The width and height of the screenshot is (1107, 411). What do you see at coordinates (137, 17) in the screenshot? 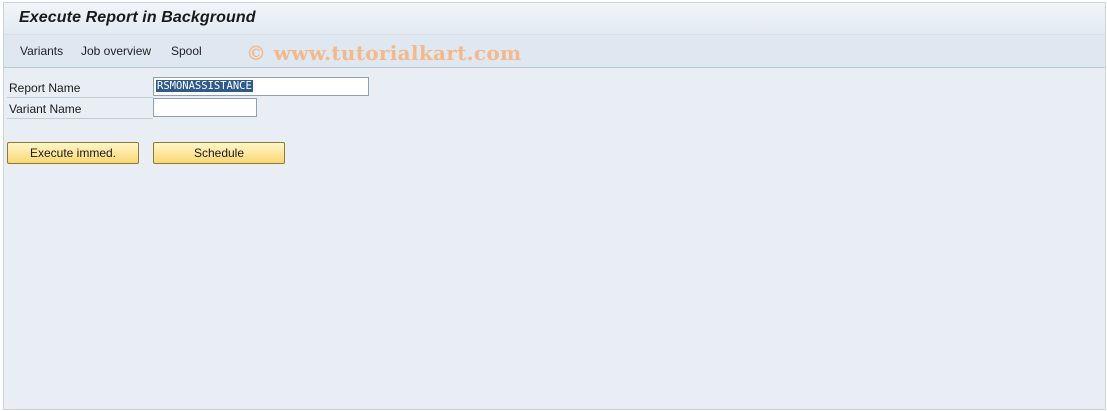
I see `page-title: Execute Report in Background` at bounding box center [137, 17].